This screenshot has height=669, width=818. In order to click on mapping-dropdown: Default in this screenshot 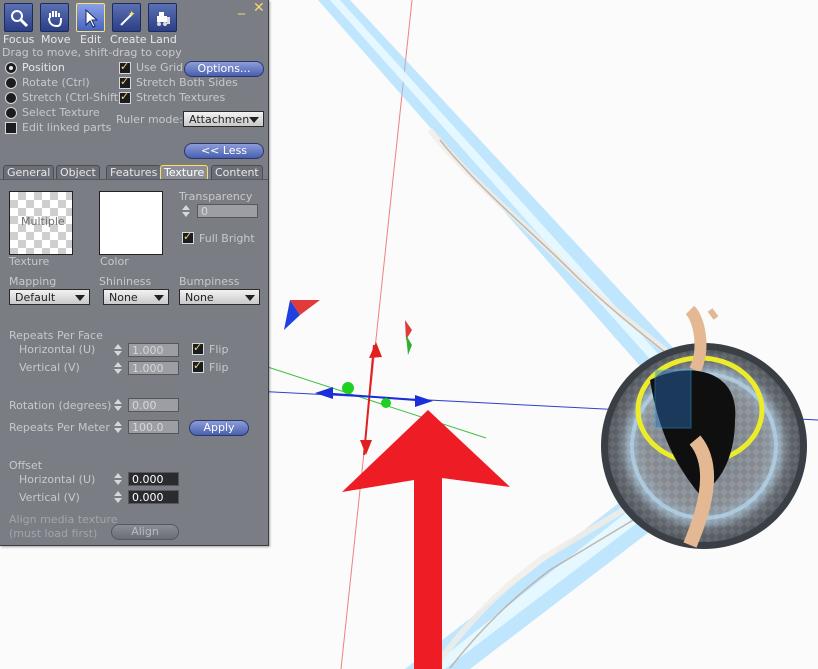, I will do `click(49, 297)`.